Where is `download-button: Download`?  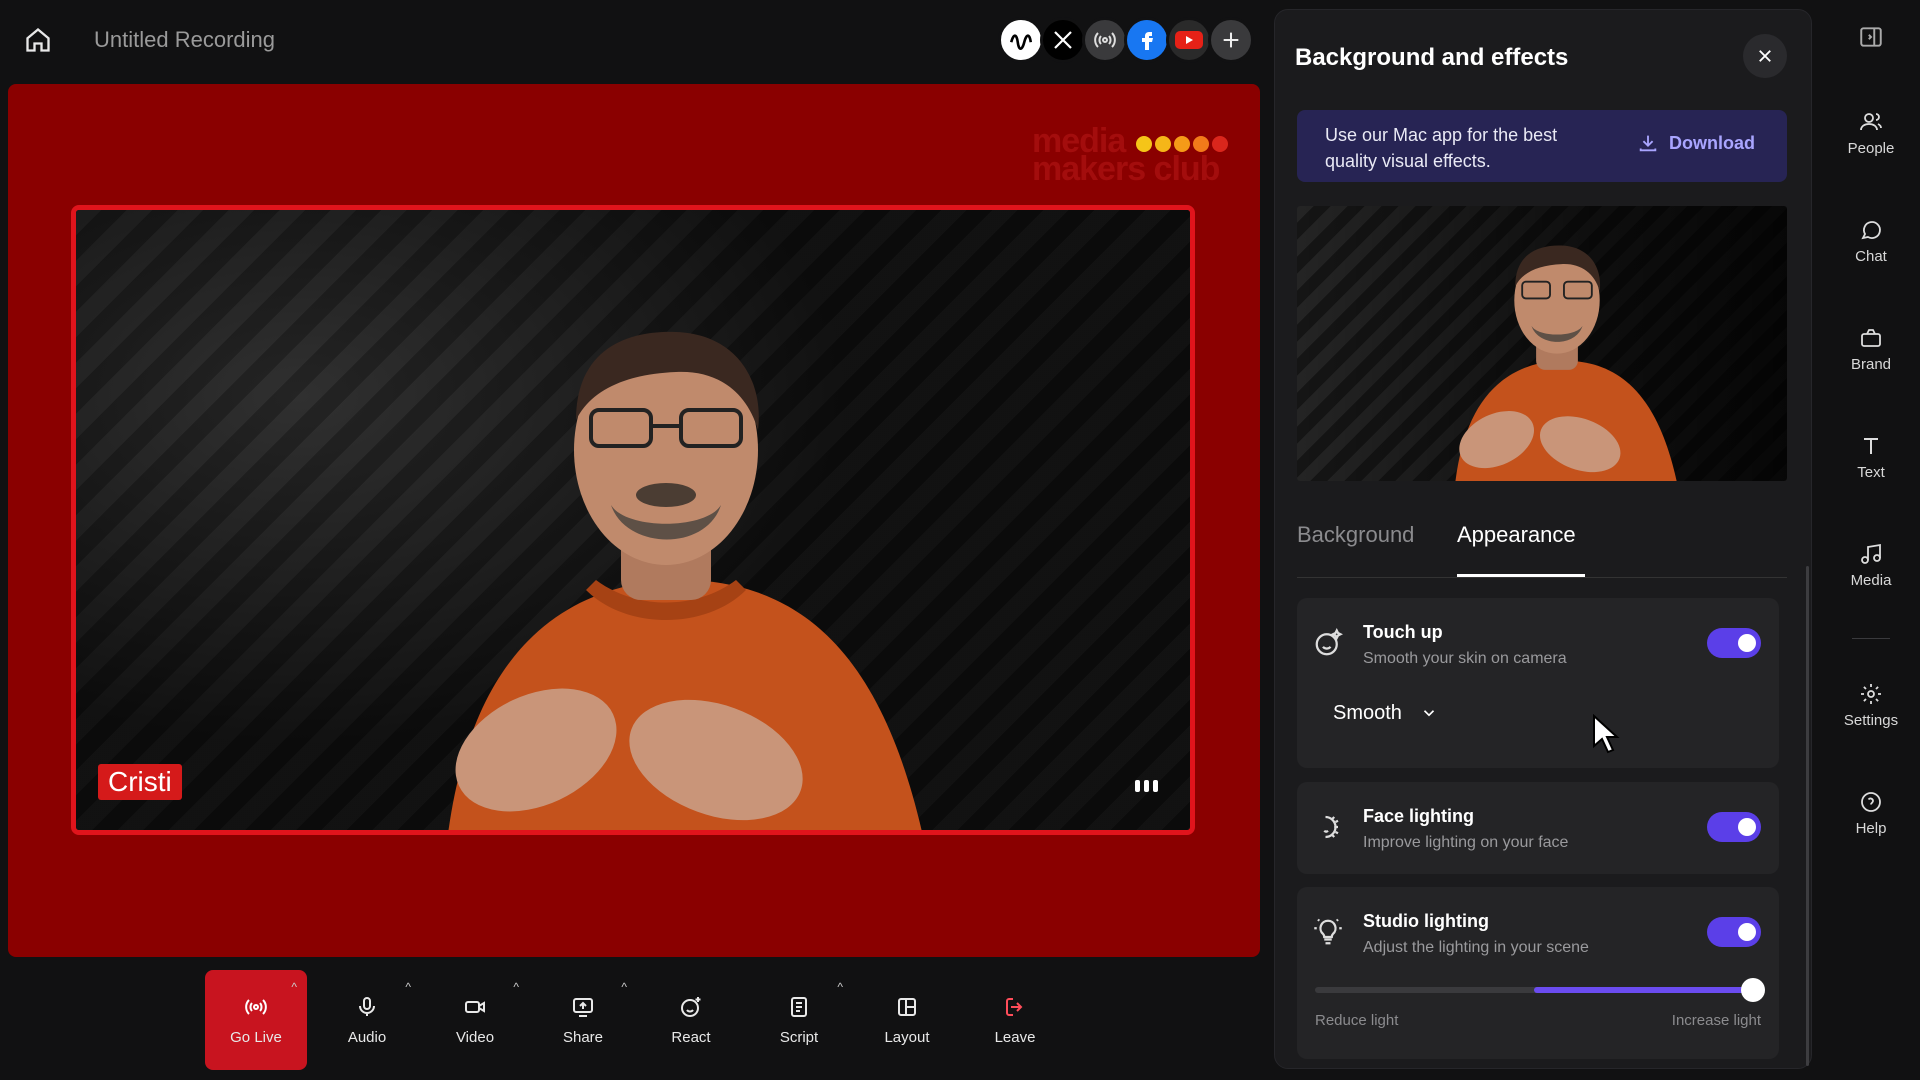
download-button: Download is located at coordinates (1696, 143).